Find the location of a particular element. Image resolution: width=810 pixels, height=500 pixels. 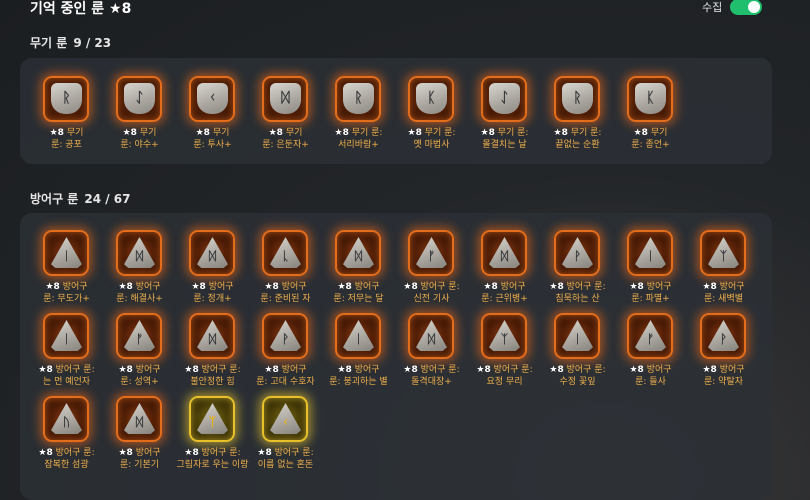

rune-label: ★8 방어구 룬: 저무는 달 is located at coordinates (358, 293).